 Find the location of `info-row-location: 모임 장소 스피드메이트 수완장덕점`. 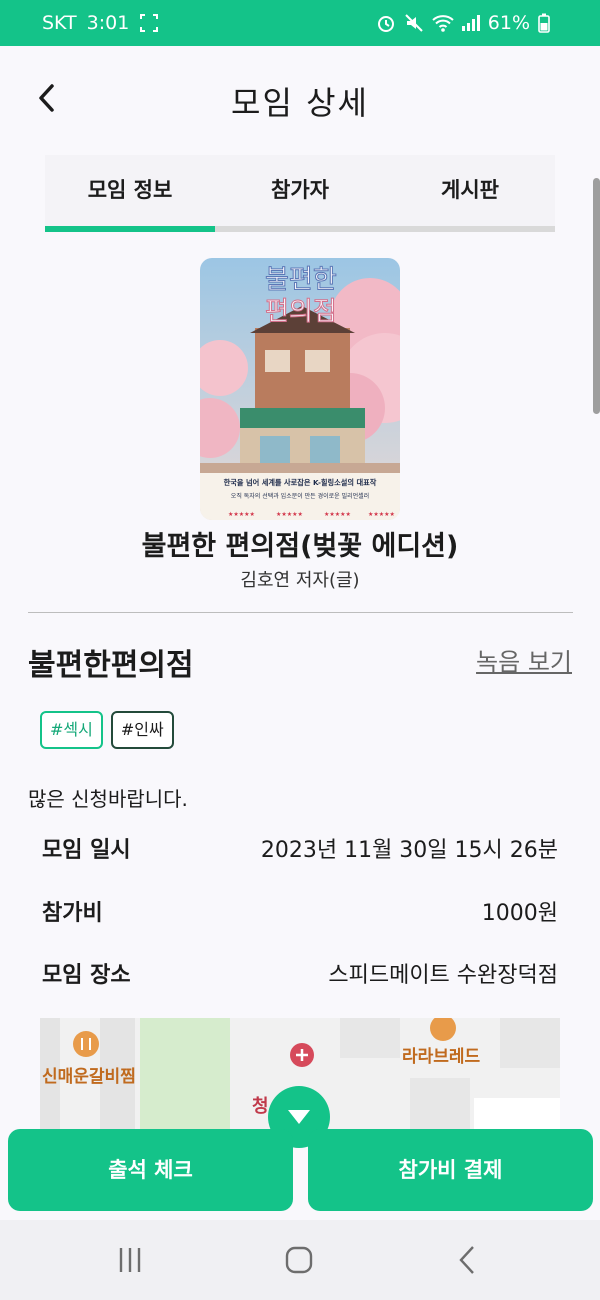

info-row-location: 모임 장소 스피드메이트 수완장덕점 is located at coordinates (300, 973).